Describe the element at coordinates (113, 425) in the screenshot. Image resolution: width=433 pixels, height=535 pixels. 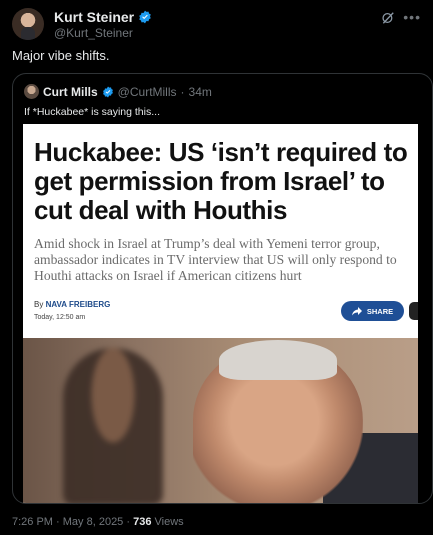
I see `photo-background-figure` at that location.